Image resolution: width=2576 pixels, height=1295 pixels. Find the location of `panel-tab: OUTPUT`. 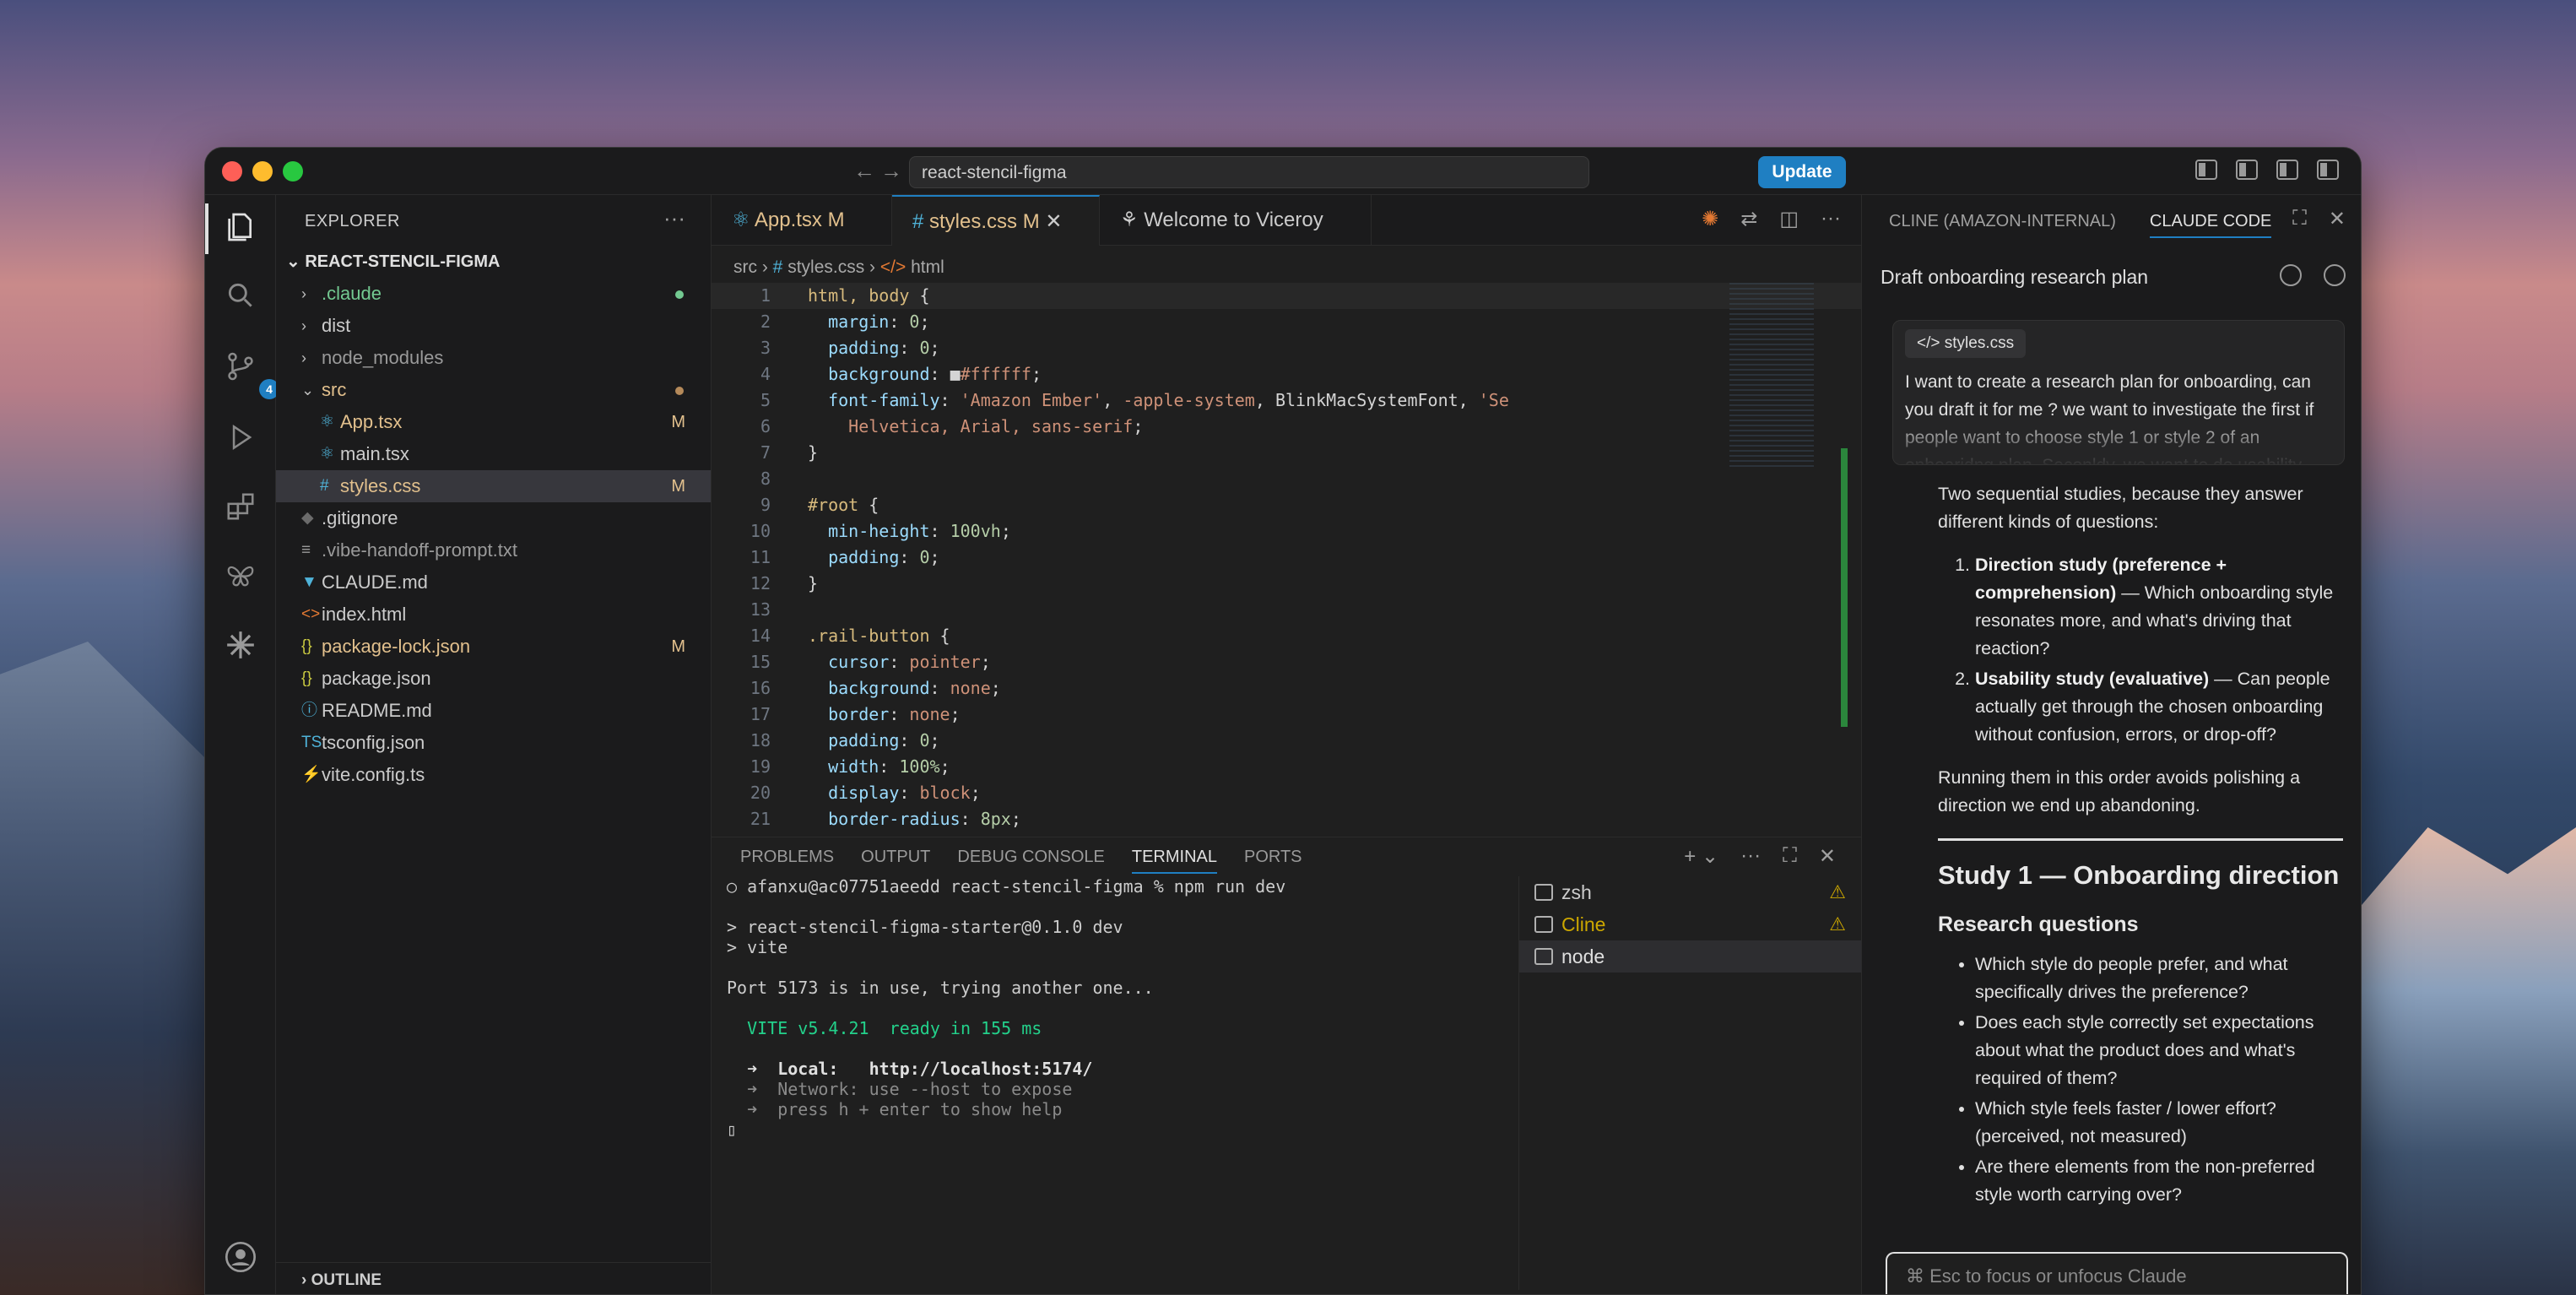

panel-tab: OUTPUT is located at coordinates (895, 861).